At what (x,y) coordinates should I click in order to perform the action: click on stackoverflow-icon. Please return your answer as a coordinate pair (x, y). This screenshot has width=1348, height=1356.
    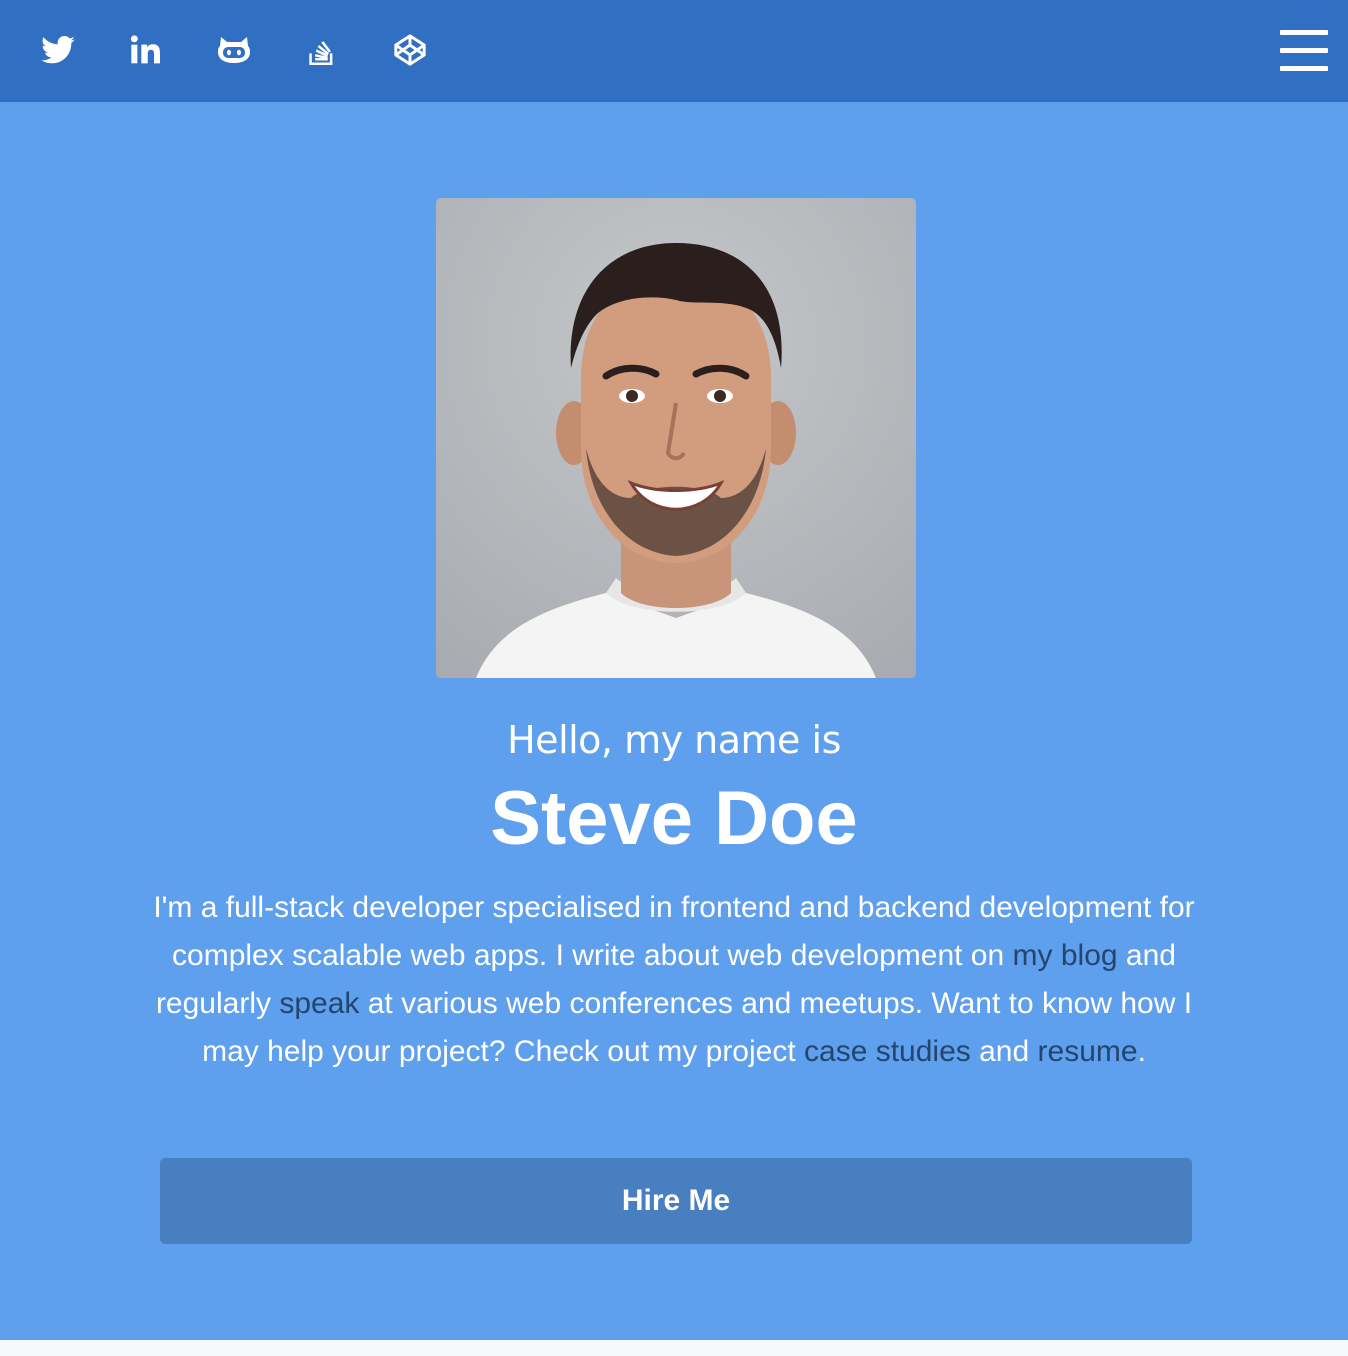
    Looking at the image, I should click on (321, 53).